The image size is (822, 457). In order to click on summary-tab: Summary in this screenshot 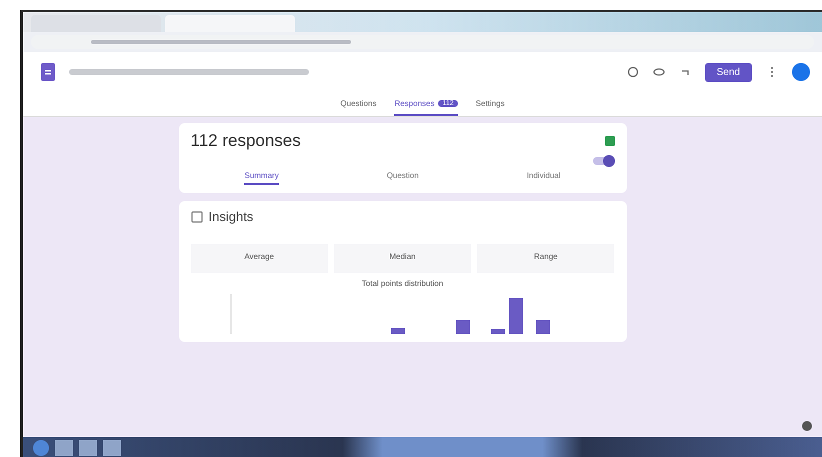, I will do `click(261, 178)`.